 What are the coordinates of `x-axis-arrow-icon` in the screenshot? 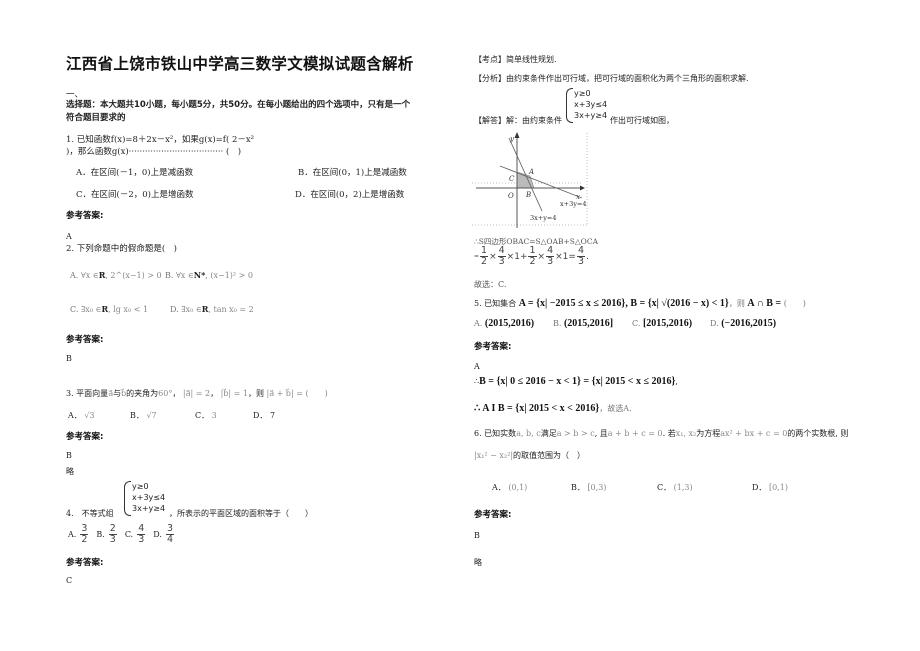 It's located at (582, 188).